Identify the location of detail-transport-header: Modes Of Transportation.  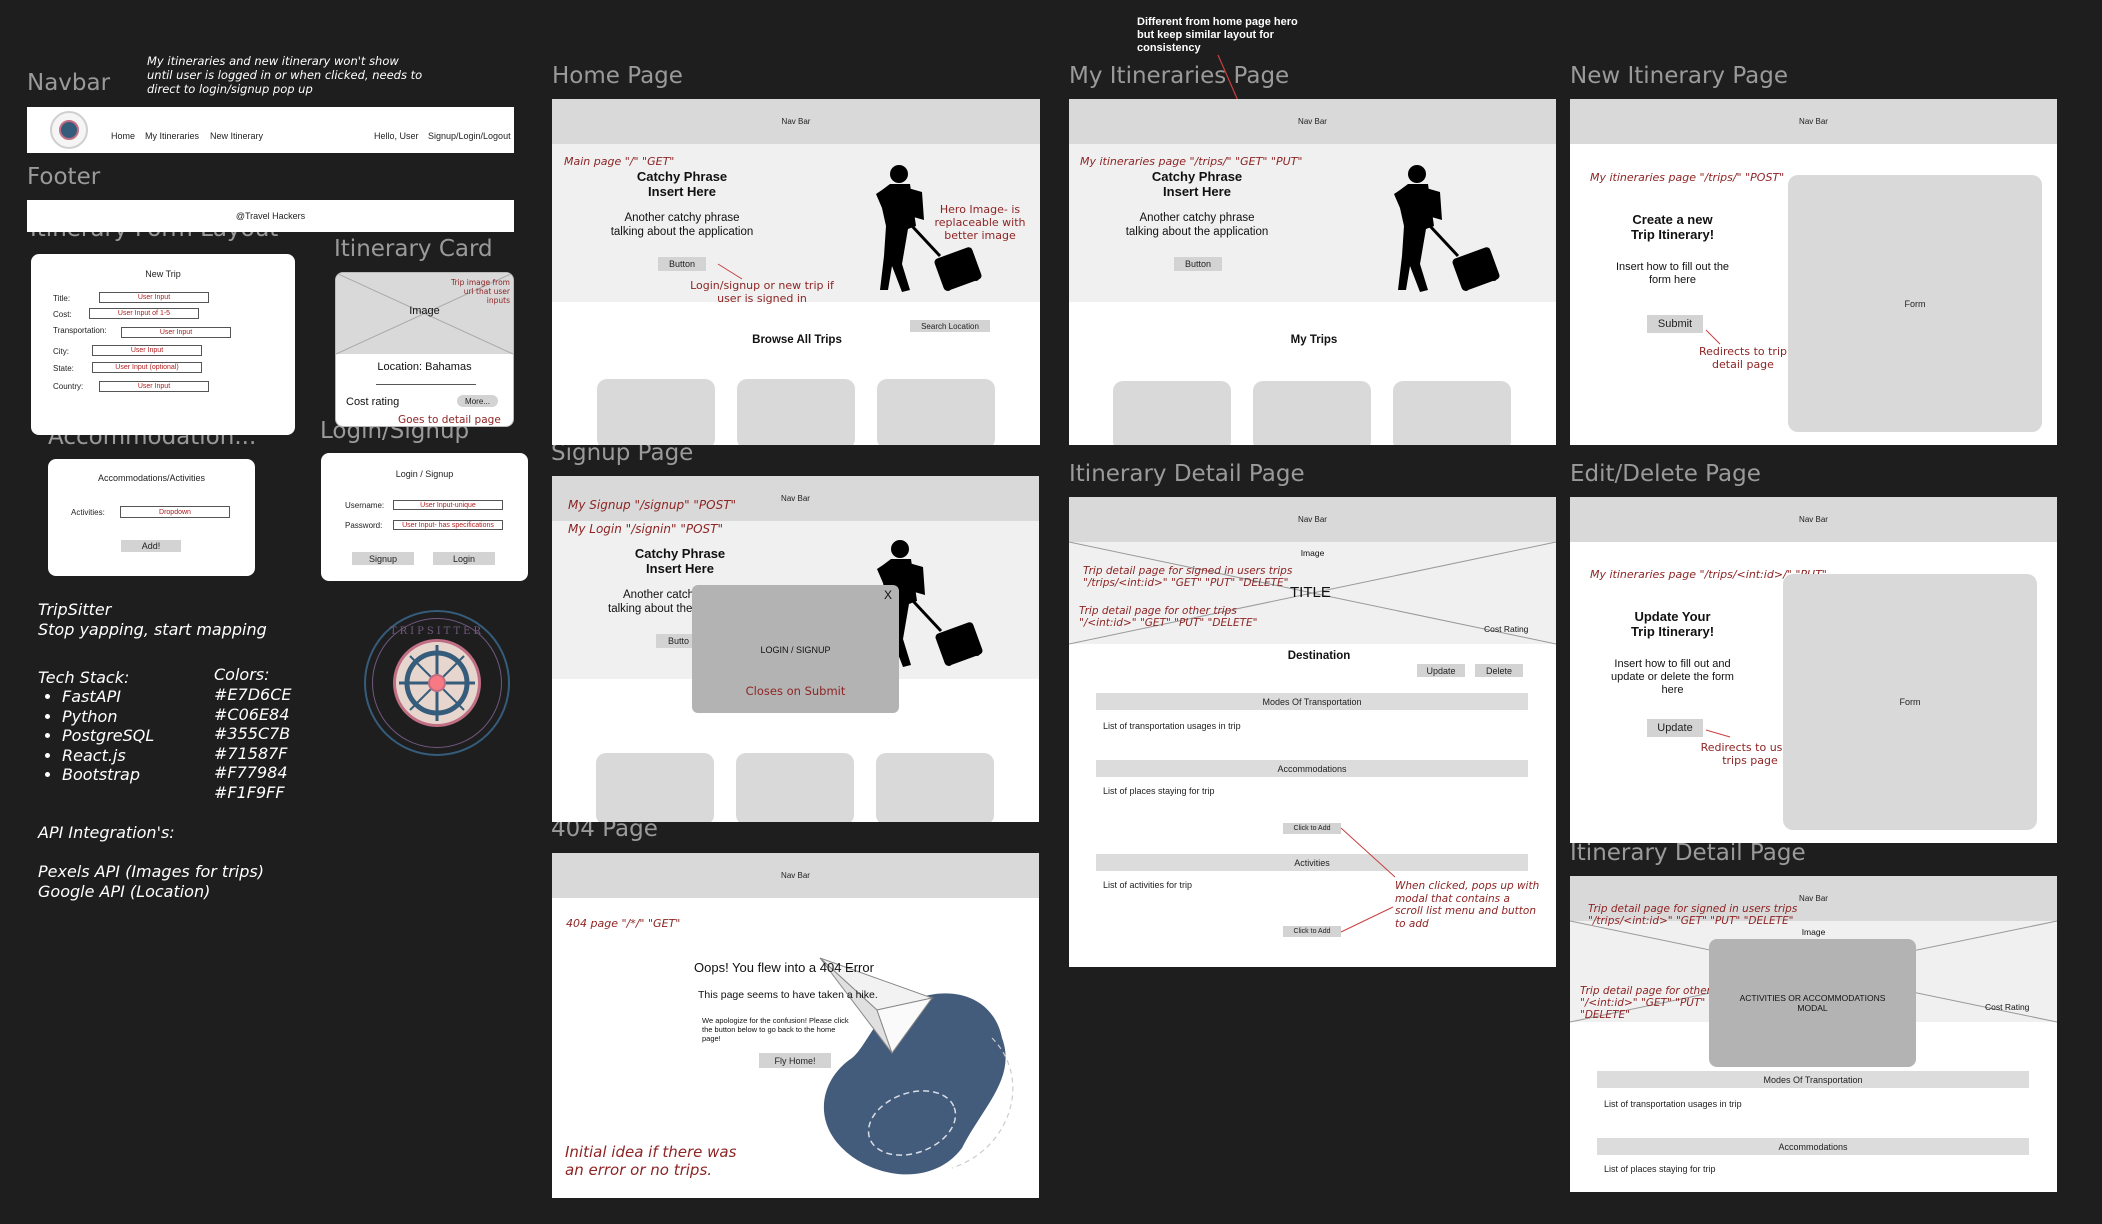
(1312, 701).